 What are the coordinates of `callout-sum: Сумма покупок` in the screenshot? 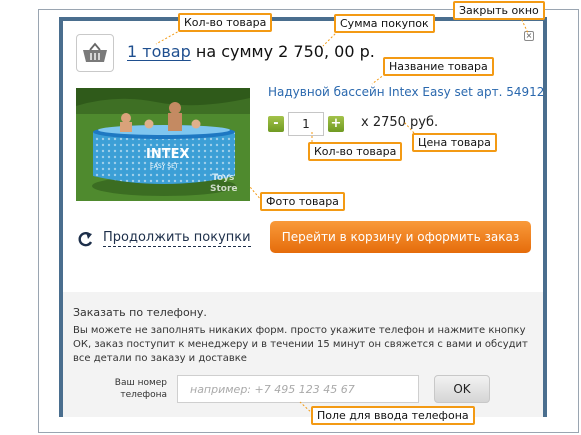 It's located at (384, 23).